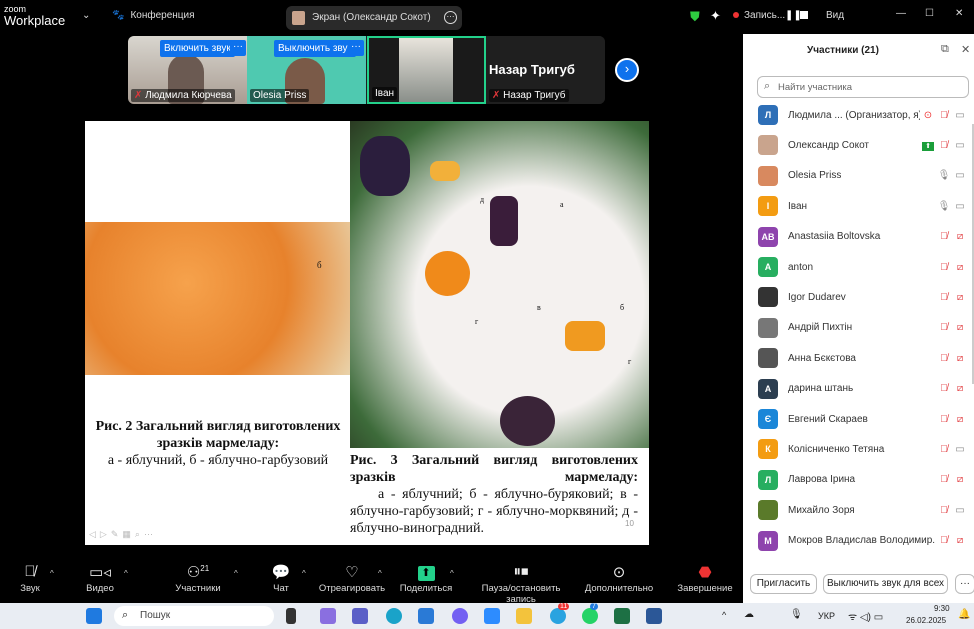  What do you see at coordinates (863, 206) in the screenshot?
I see `participant-row: І Іван 🎙 ▭` at bounding box center [863, 206].